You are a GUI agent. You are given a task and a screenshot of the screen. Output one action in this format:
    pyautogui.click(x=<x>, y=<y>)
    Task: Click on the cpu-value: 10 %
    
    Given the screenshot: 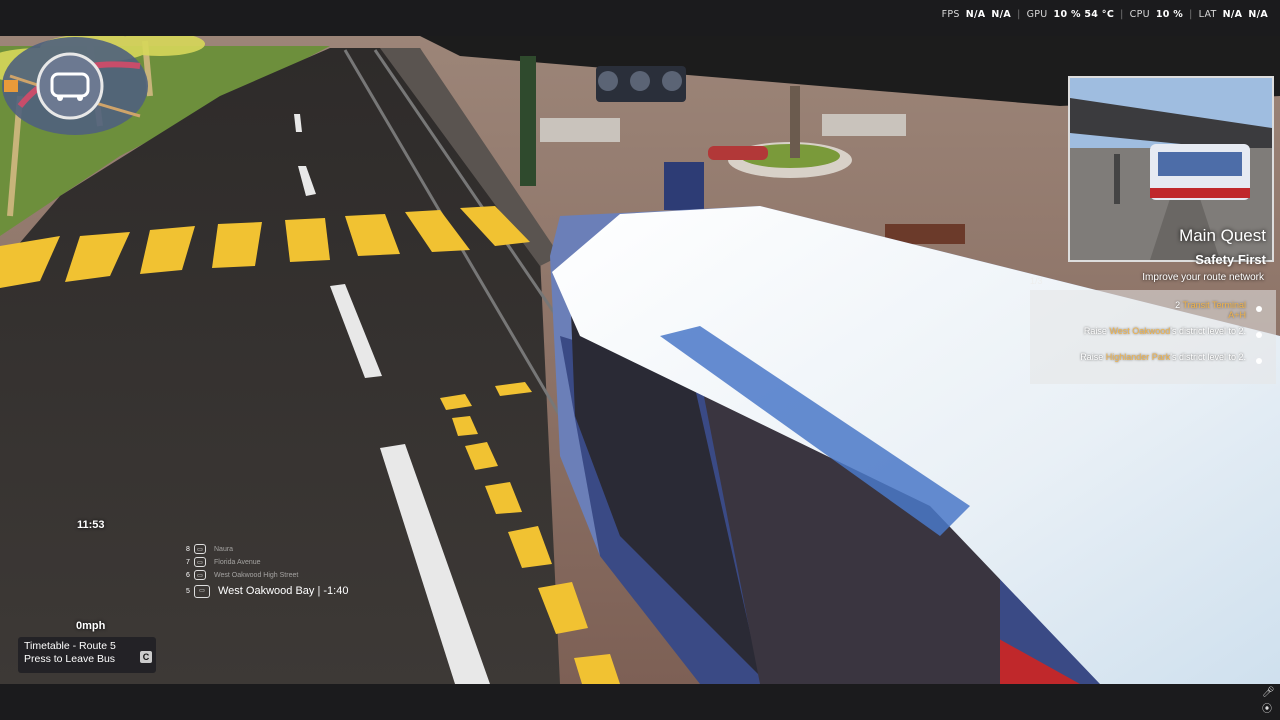 What is the action you would take?
    pyautogui.click(x=1169, y=14)
    